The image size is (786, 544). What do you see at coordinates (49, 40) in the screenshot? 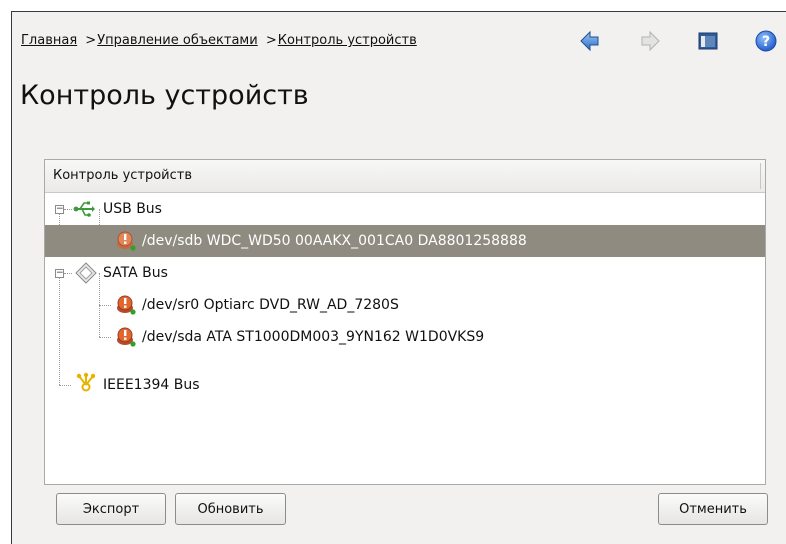
I see `breadcrumb-home-link: Главная` at bounding box center [49, 40].